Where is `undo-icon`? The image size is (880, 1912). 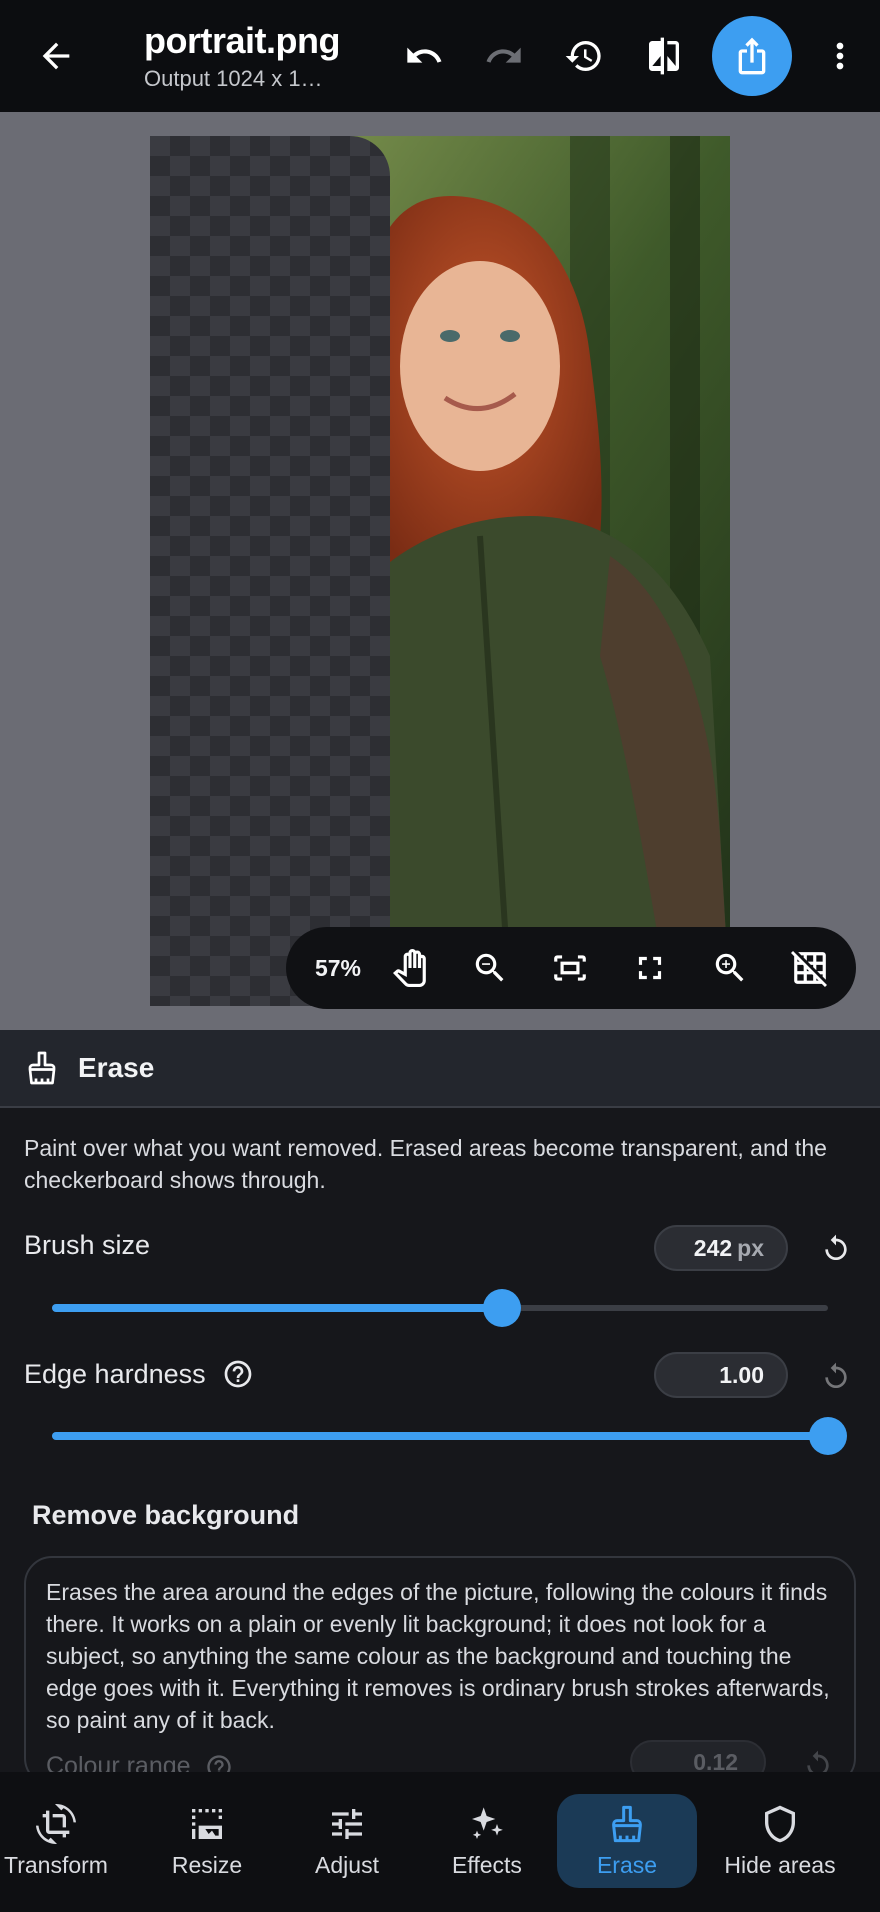
undo-icon is located at coordinates (424, 55).